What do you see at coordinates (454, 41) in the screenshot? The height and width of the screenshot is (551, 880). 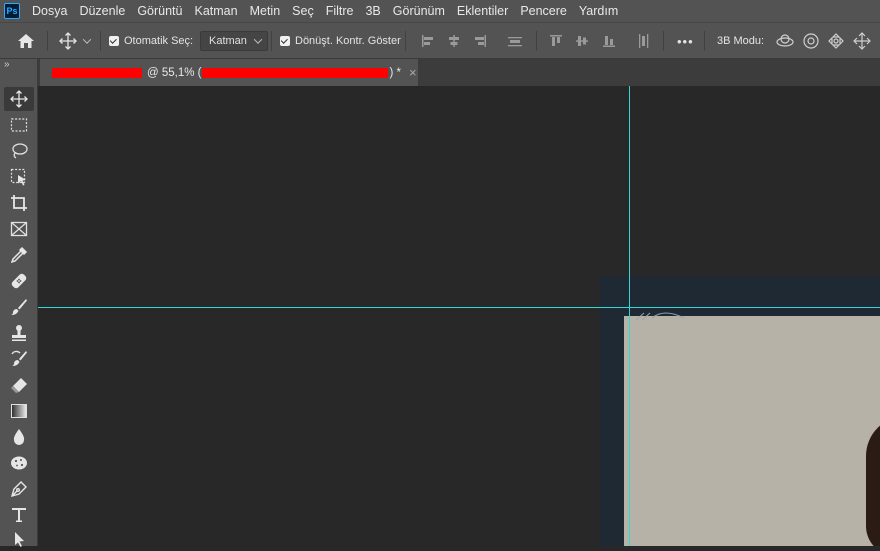 I see `align-horizontal-center-icon` at bounding box center [454, 41].